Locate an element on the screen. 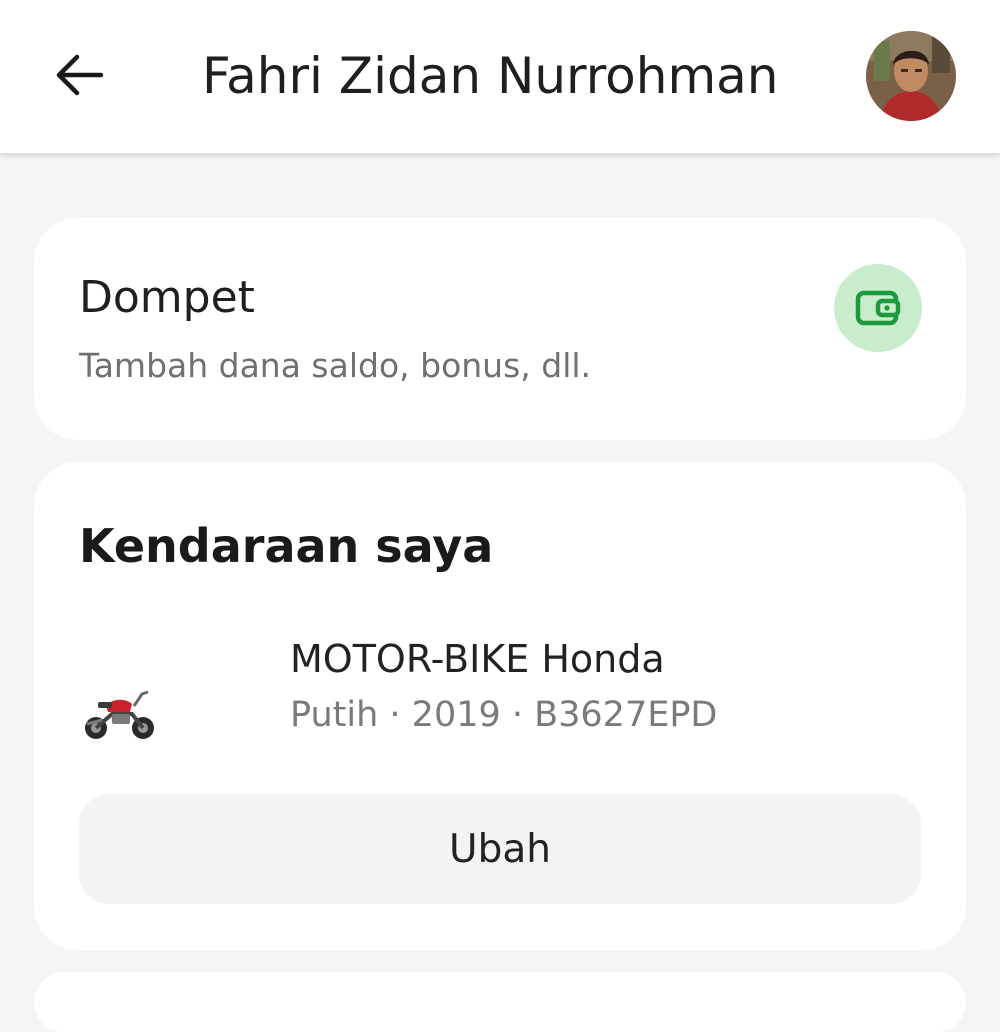  vehicle-details: Putih · 2019 · B3627EPD is located at coordinates (504, 715).